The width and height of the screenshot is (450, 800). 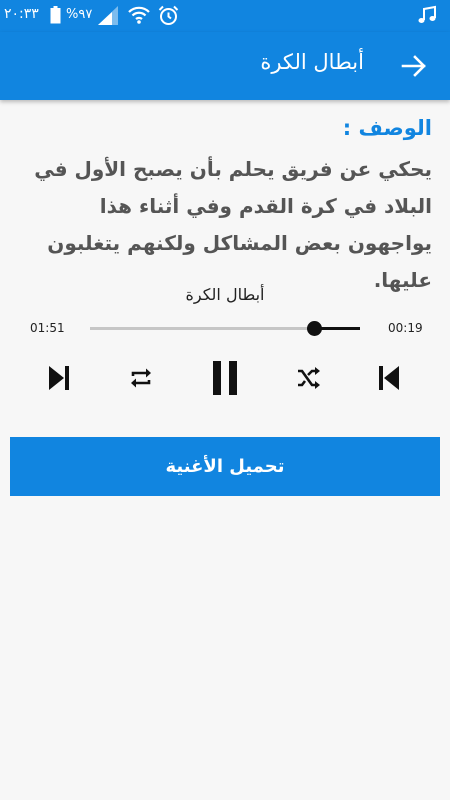 What do you see at coordinates (405, 328) in the screenshot?
I see `remaining-time: 00:19` at bounding box center [405, 328].